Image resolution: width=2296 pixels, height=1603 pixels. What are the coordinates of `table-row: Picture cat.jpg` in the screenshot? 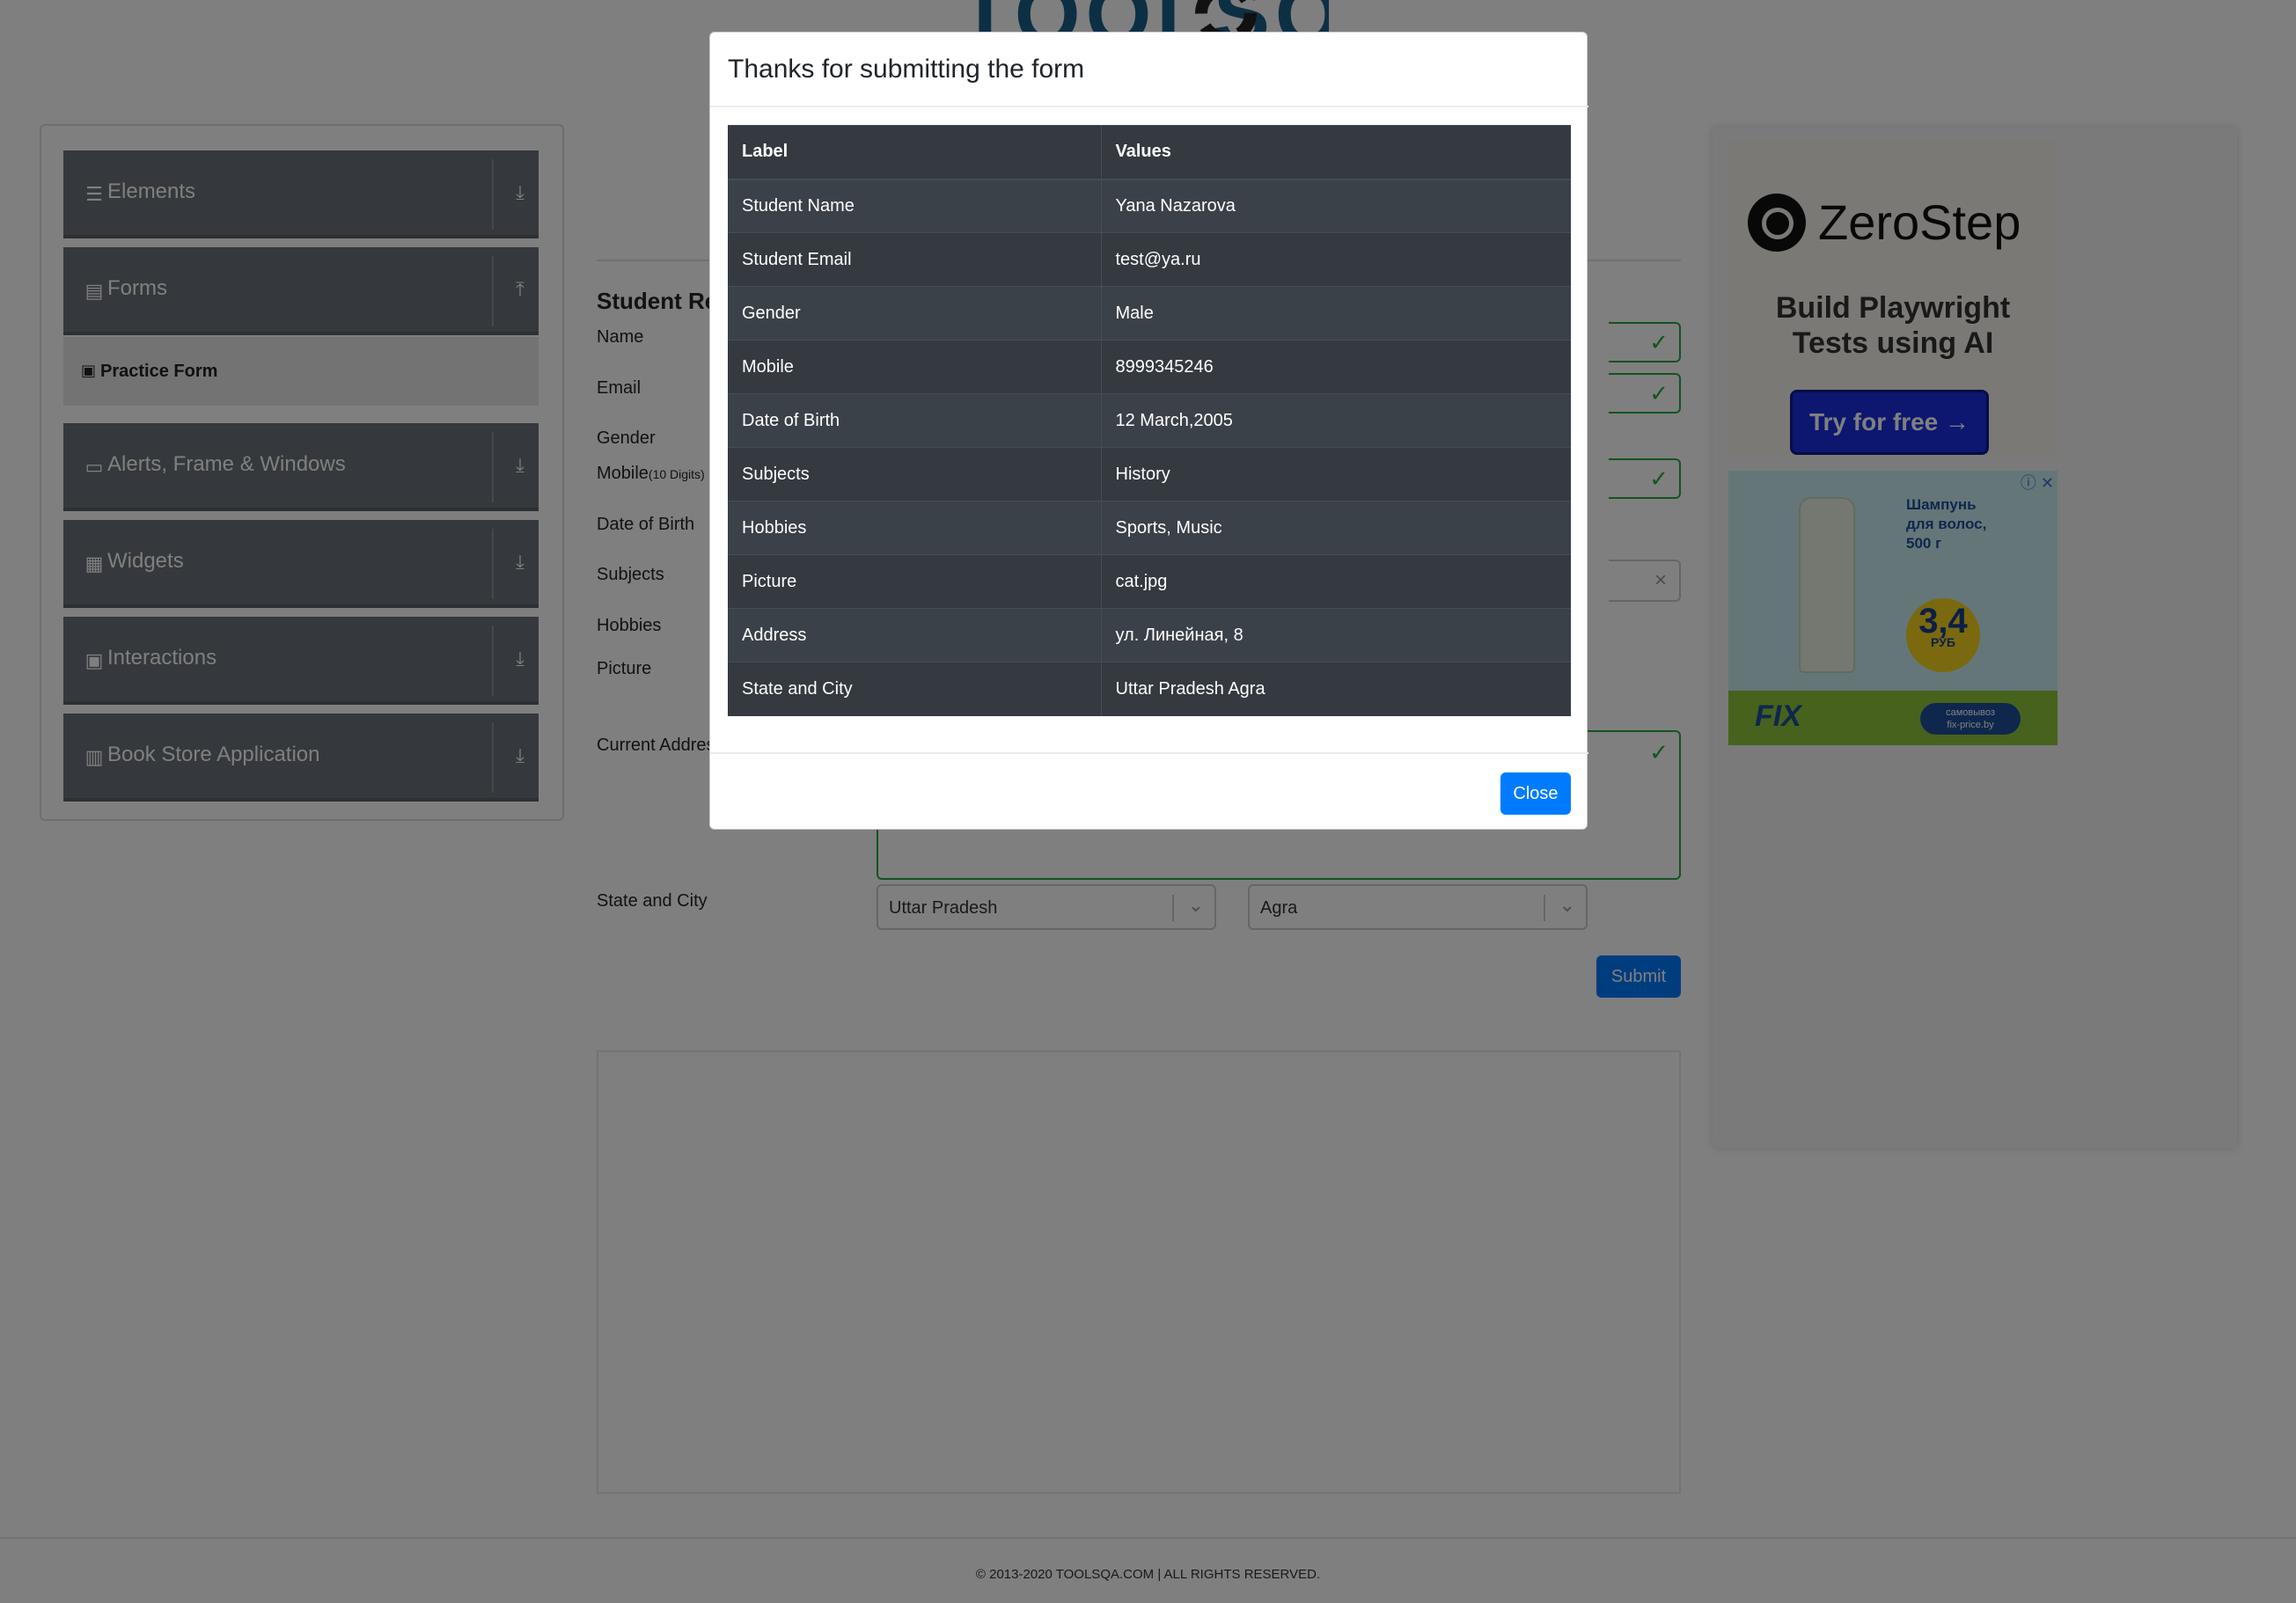 It's located at (1149, 582).